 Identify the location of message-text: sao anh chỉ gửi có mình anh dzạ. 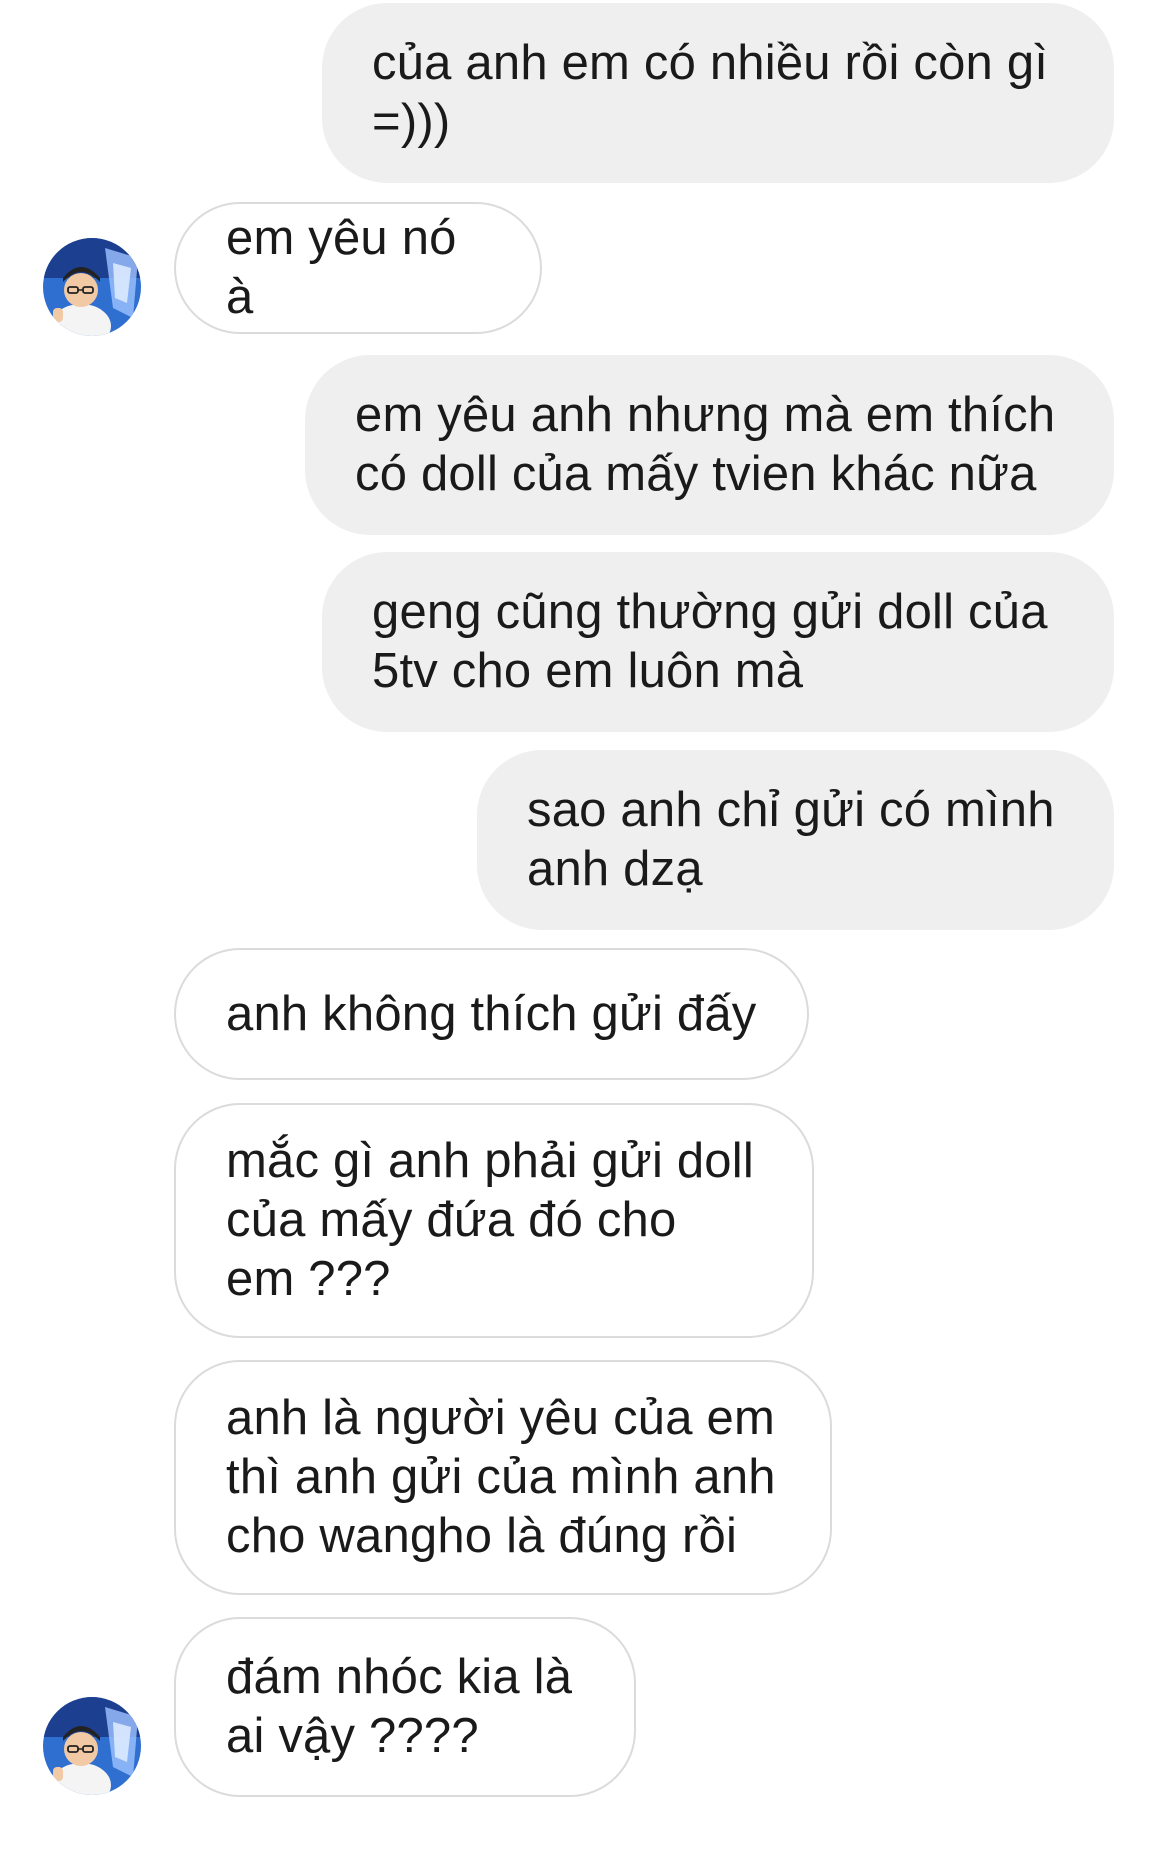
(791, 839).